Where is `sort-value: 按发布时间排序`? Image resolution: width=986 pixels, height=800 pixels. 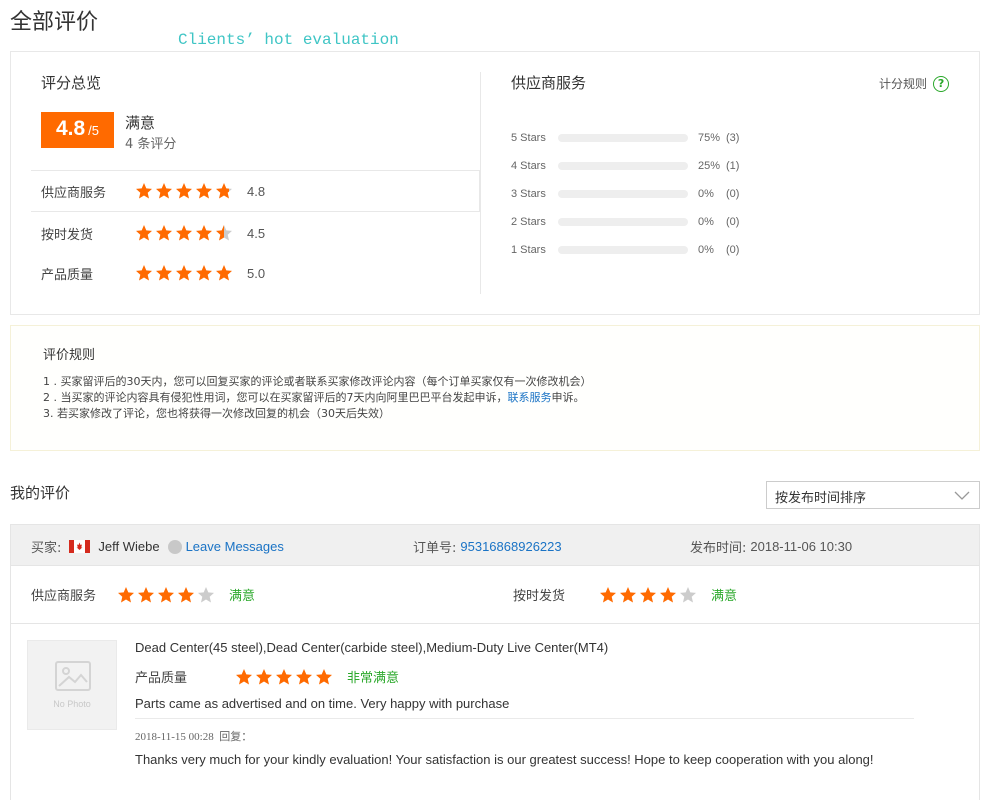
sort-value: 按发布时间排序 is located at coordinates (821, 498).